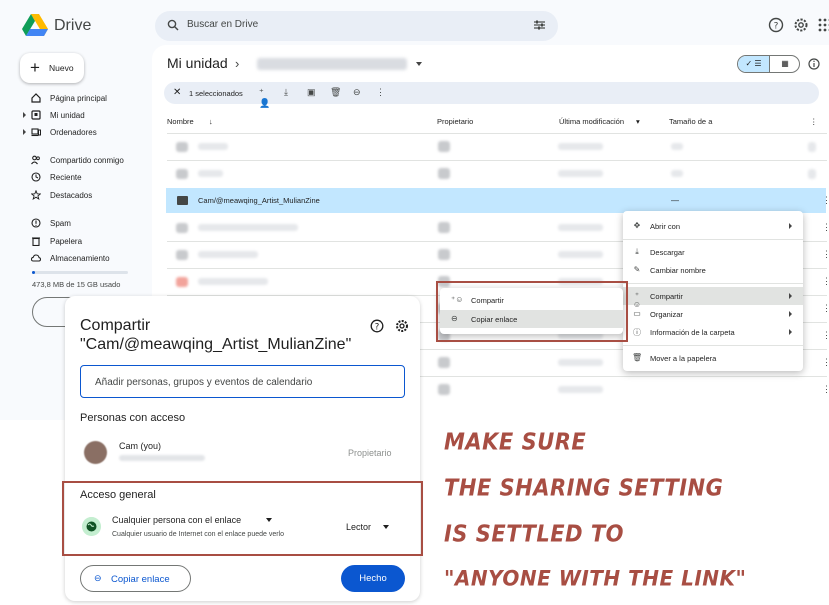 This screenshot has width=829, height=605. I want to click on done-button: Hecho, so click(373, 578).